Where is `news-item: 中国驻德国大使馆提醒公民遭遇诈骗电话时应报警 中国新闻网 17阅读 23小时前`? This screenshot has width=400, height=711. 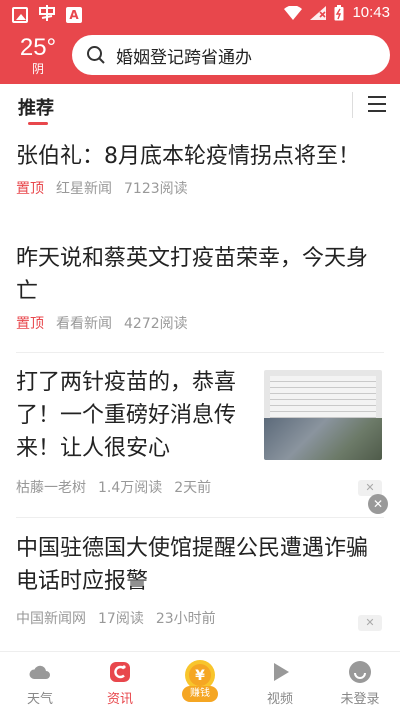
news-item: 中国驻德国大使馆提醒公民遭遇诈骗电话时应报警 中国新闻网 17阅读 23小时前 is located at coordinates (200, 580).